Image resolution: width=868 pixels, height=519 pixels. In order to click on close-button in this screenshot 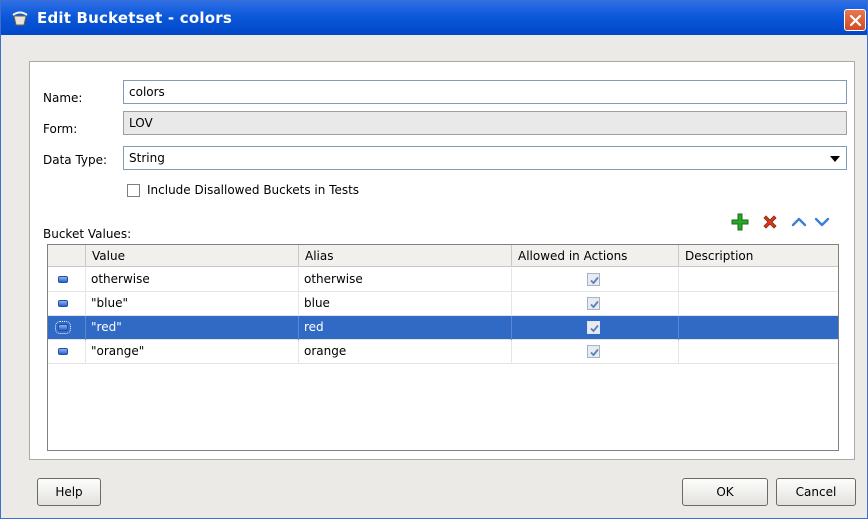, I will do `click(855, 20)`.